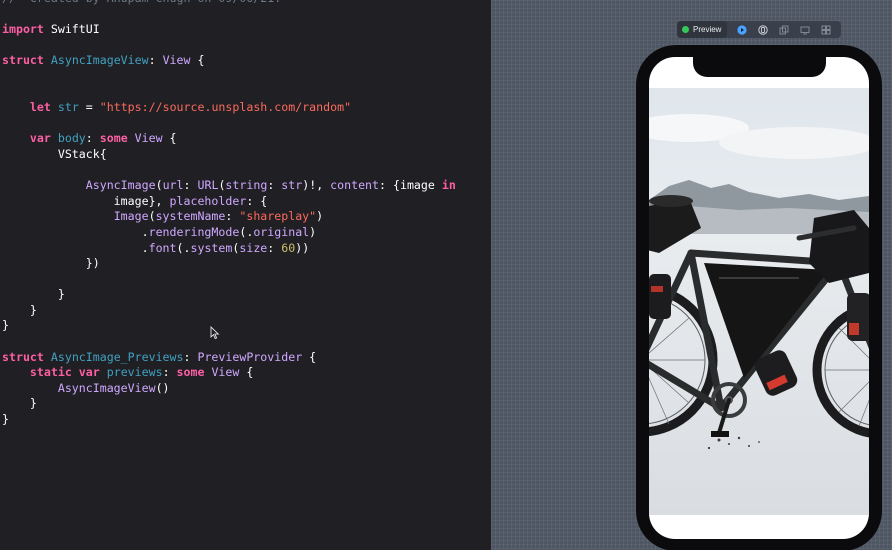 This screenshot has height=550, width=892. I want to click on code-token: string, so click(246, 185).